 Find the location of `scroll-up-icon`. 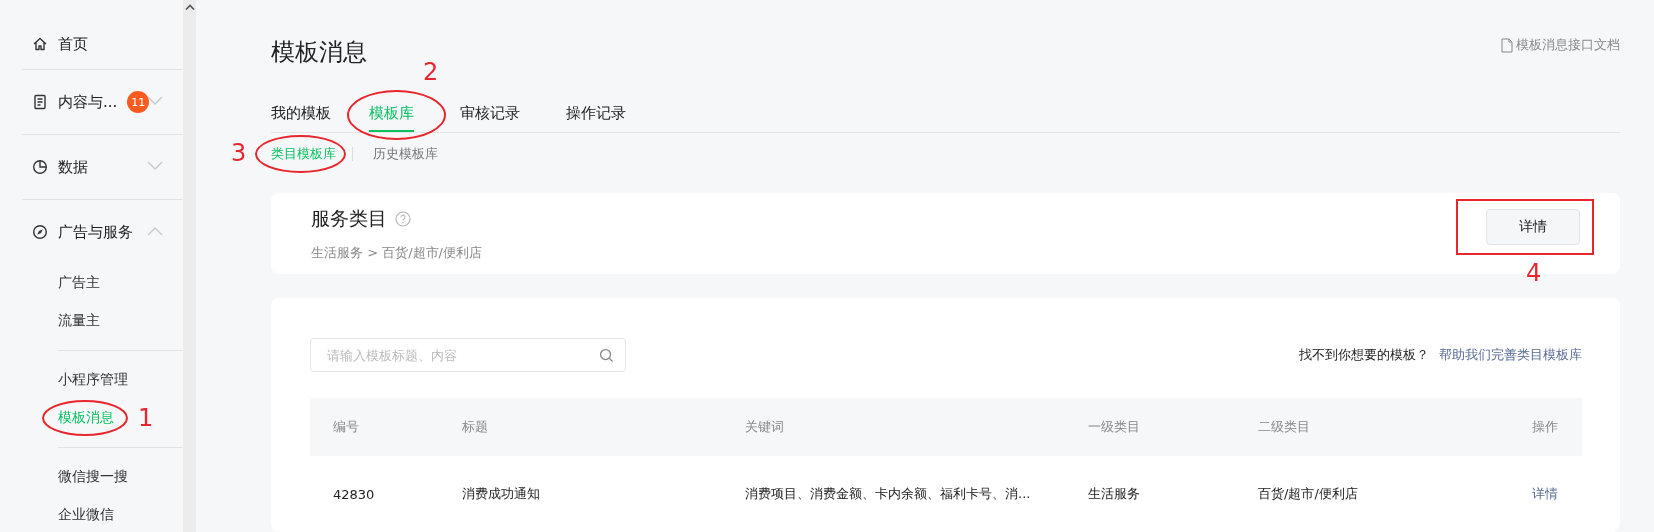

scroll-up-icon is located at coordinates (189, 7).